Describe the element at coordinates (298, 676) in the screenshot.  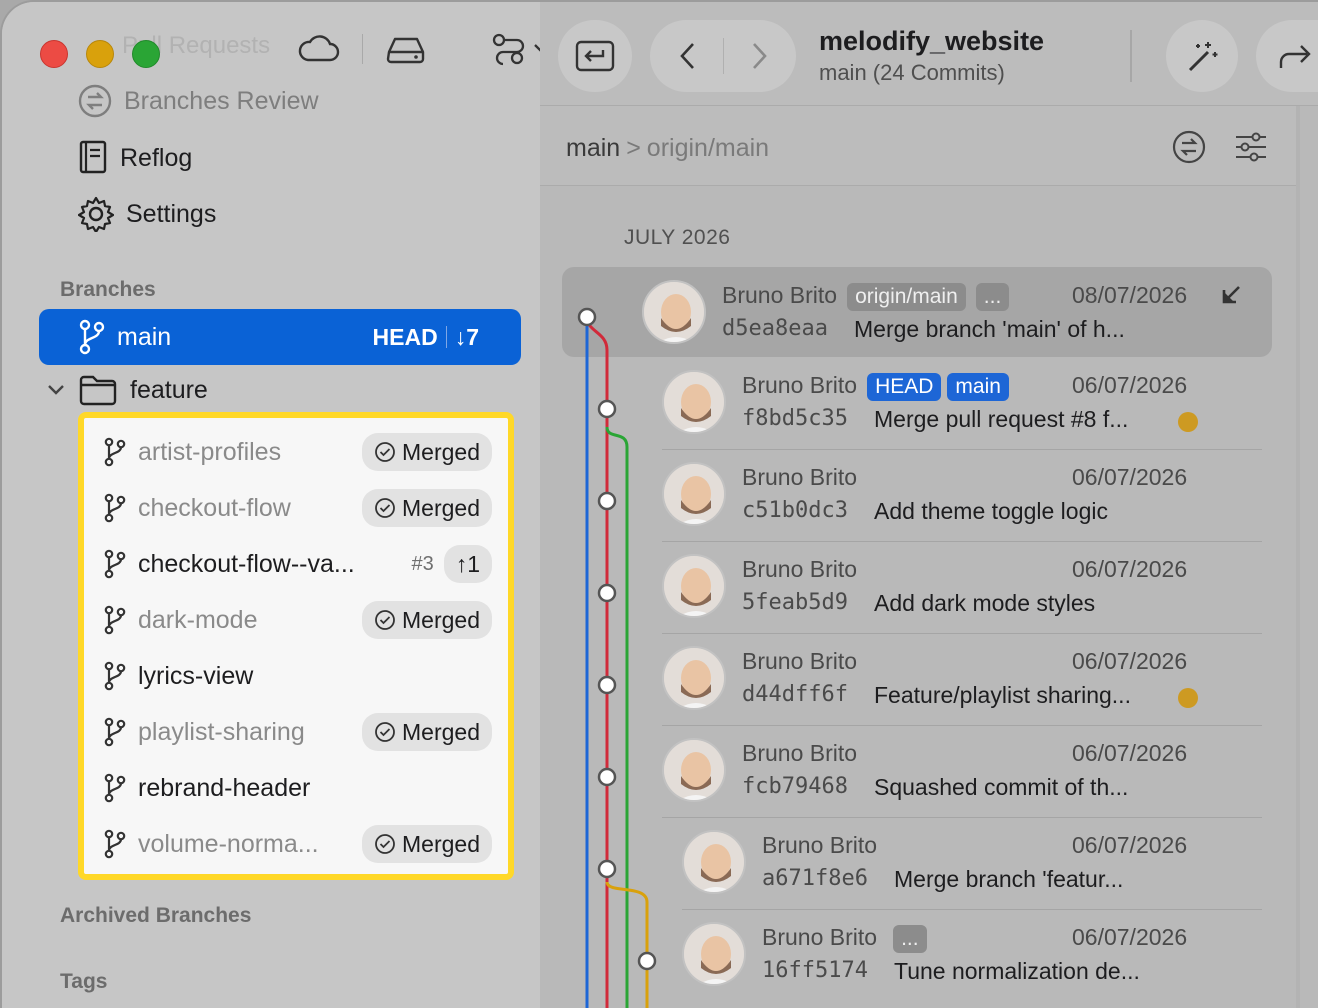
I see `branch-row-lyrics-view: lyrics-view` at that location.